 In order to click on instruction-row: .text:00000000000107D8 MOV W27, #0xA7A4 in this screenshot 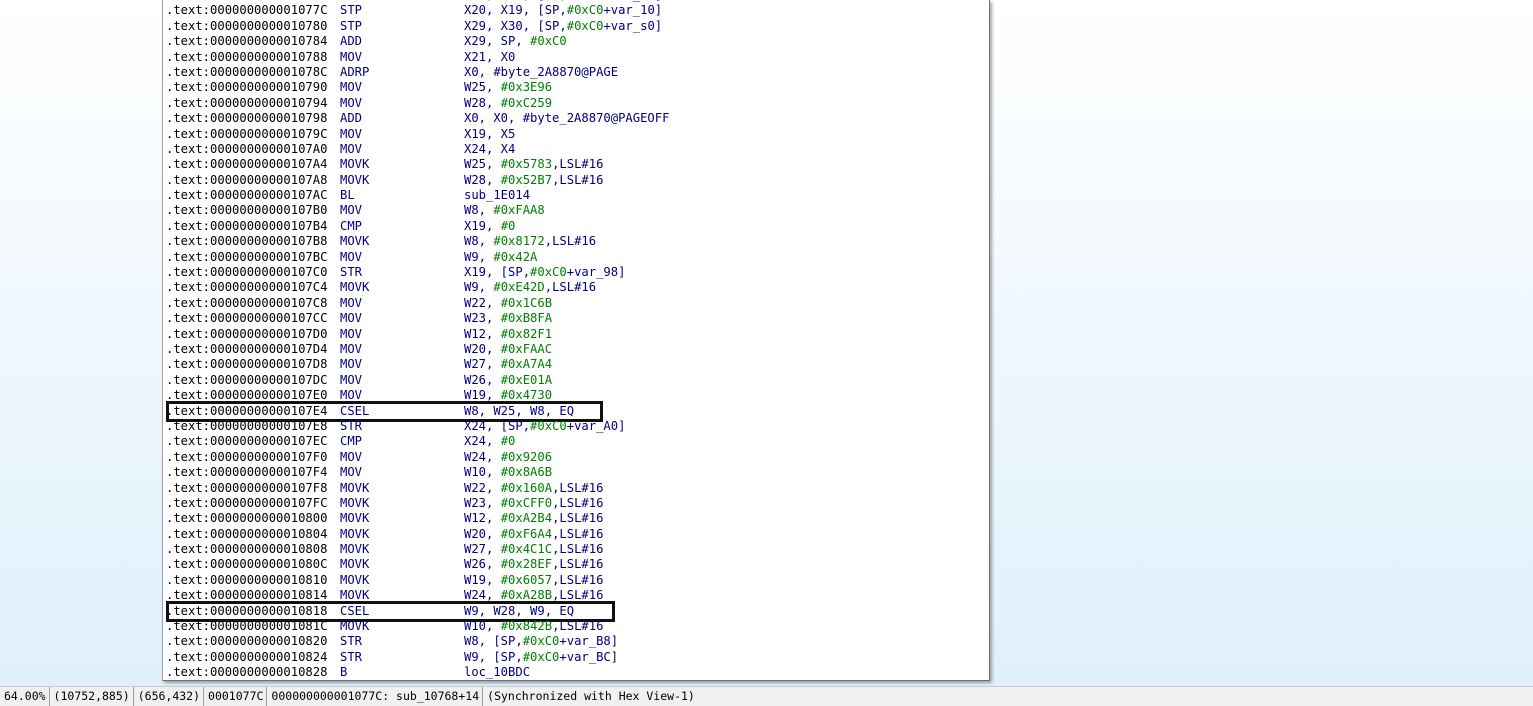, I will do `click(417, 364)`.